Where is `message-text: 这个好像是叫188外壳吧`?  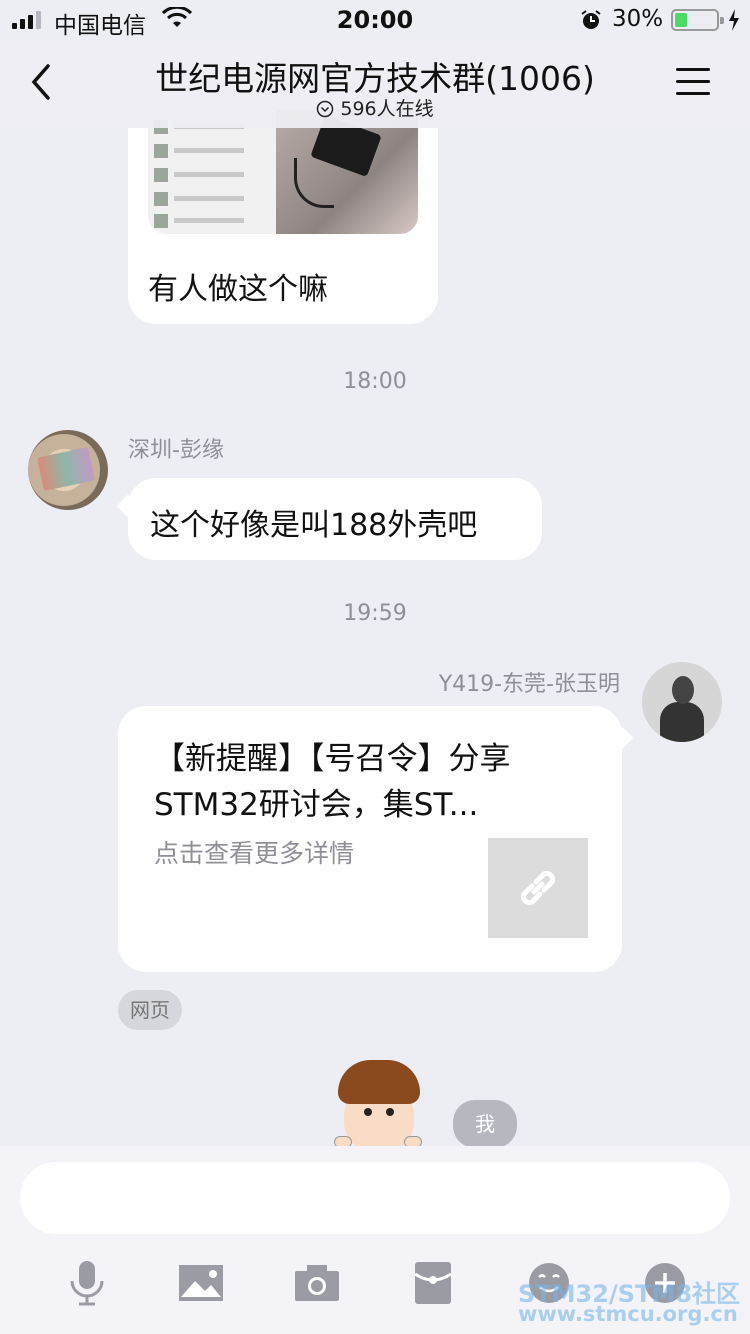
message-text: 这个好像是叫188外壳吧 is located at coordinates (314, 525).